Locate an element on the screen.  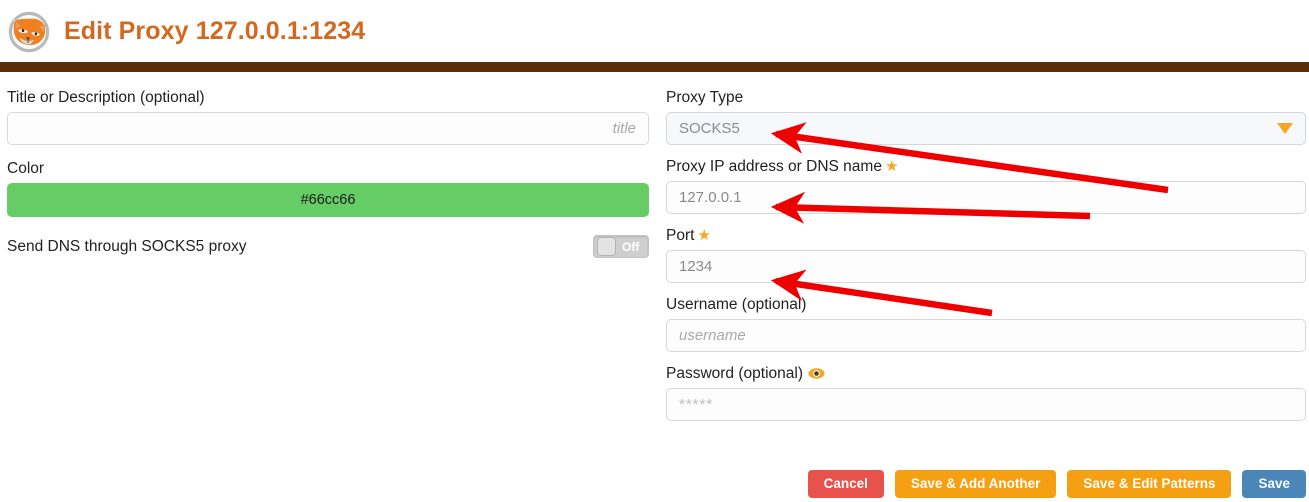
password-label-text: Password (optional) is located at coordinates (734, 373).